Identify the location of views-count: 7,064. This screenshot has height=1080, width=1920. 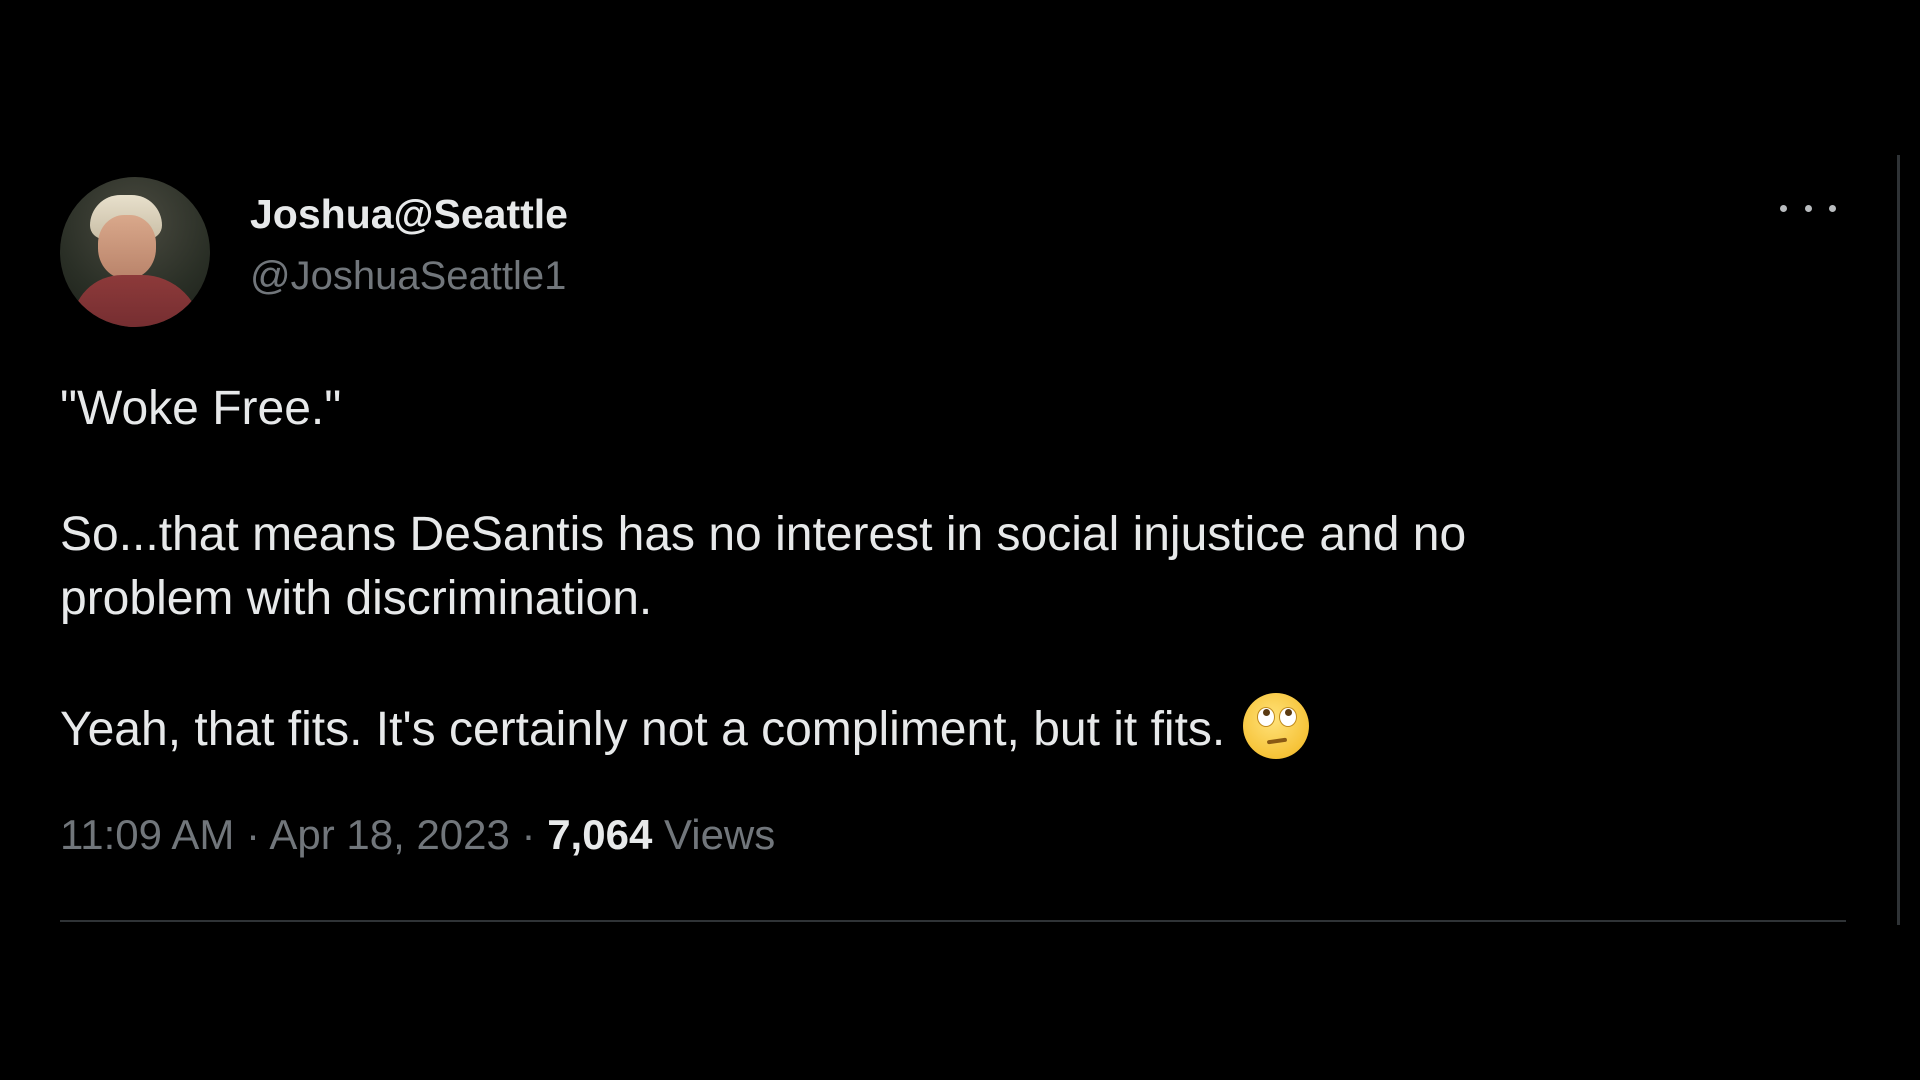
(599, 834).